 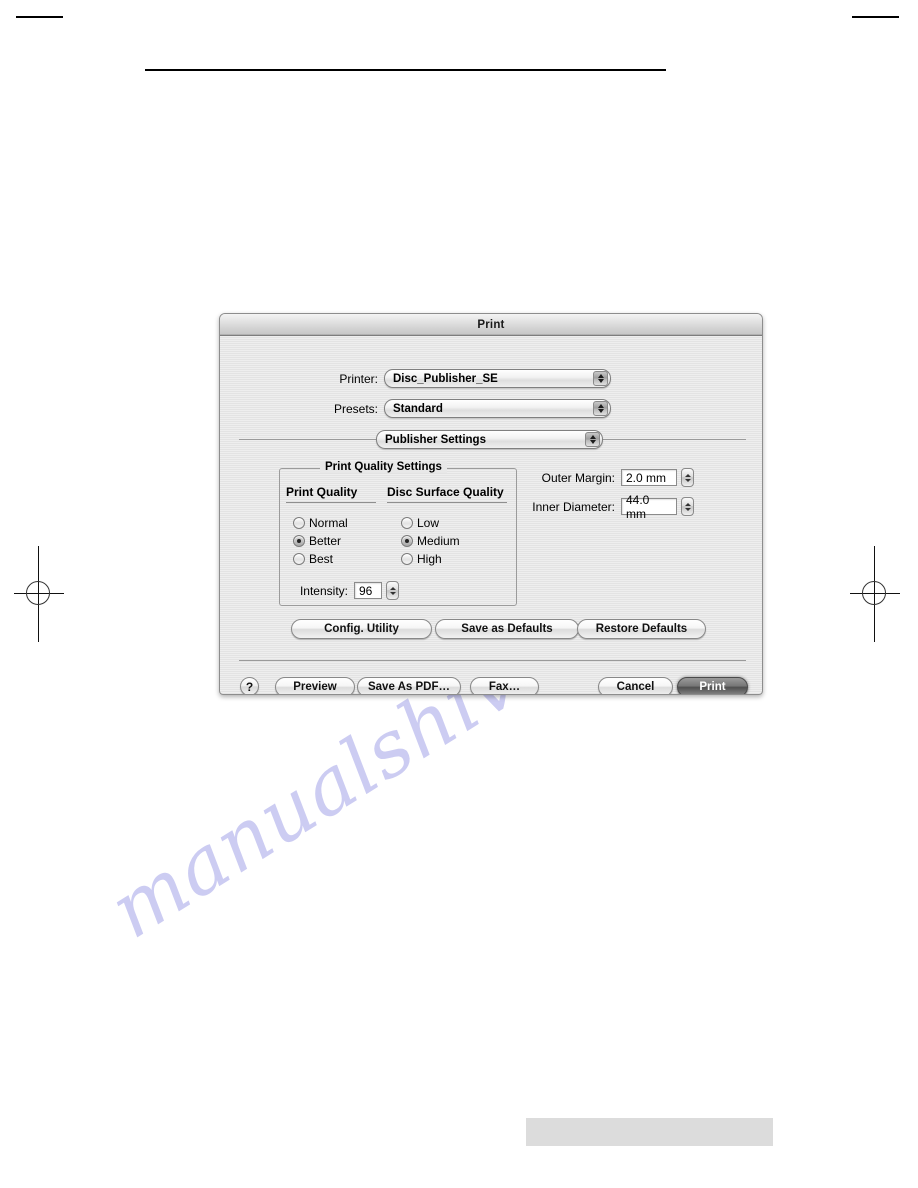 I want to click on radio-label: Better, so click(x=325, y=541).